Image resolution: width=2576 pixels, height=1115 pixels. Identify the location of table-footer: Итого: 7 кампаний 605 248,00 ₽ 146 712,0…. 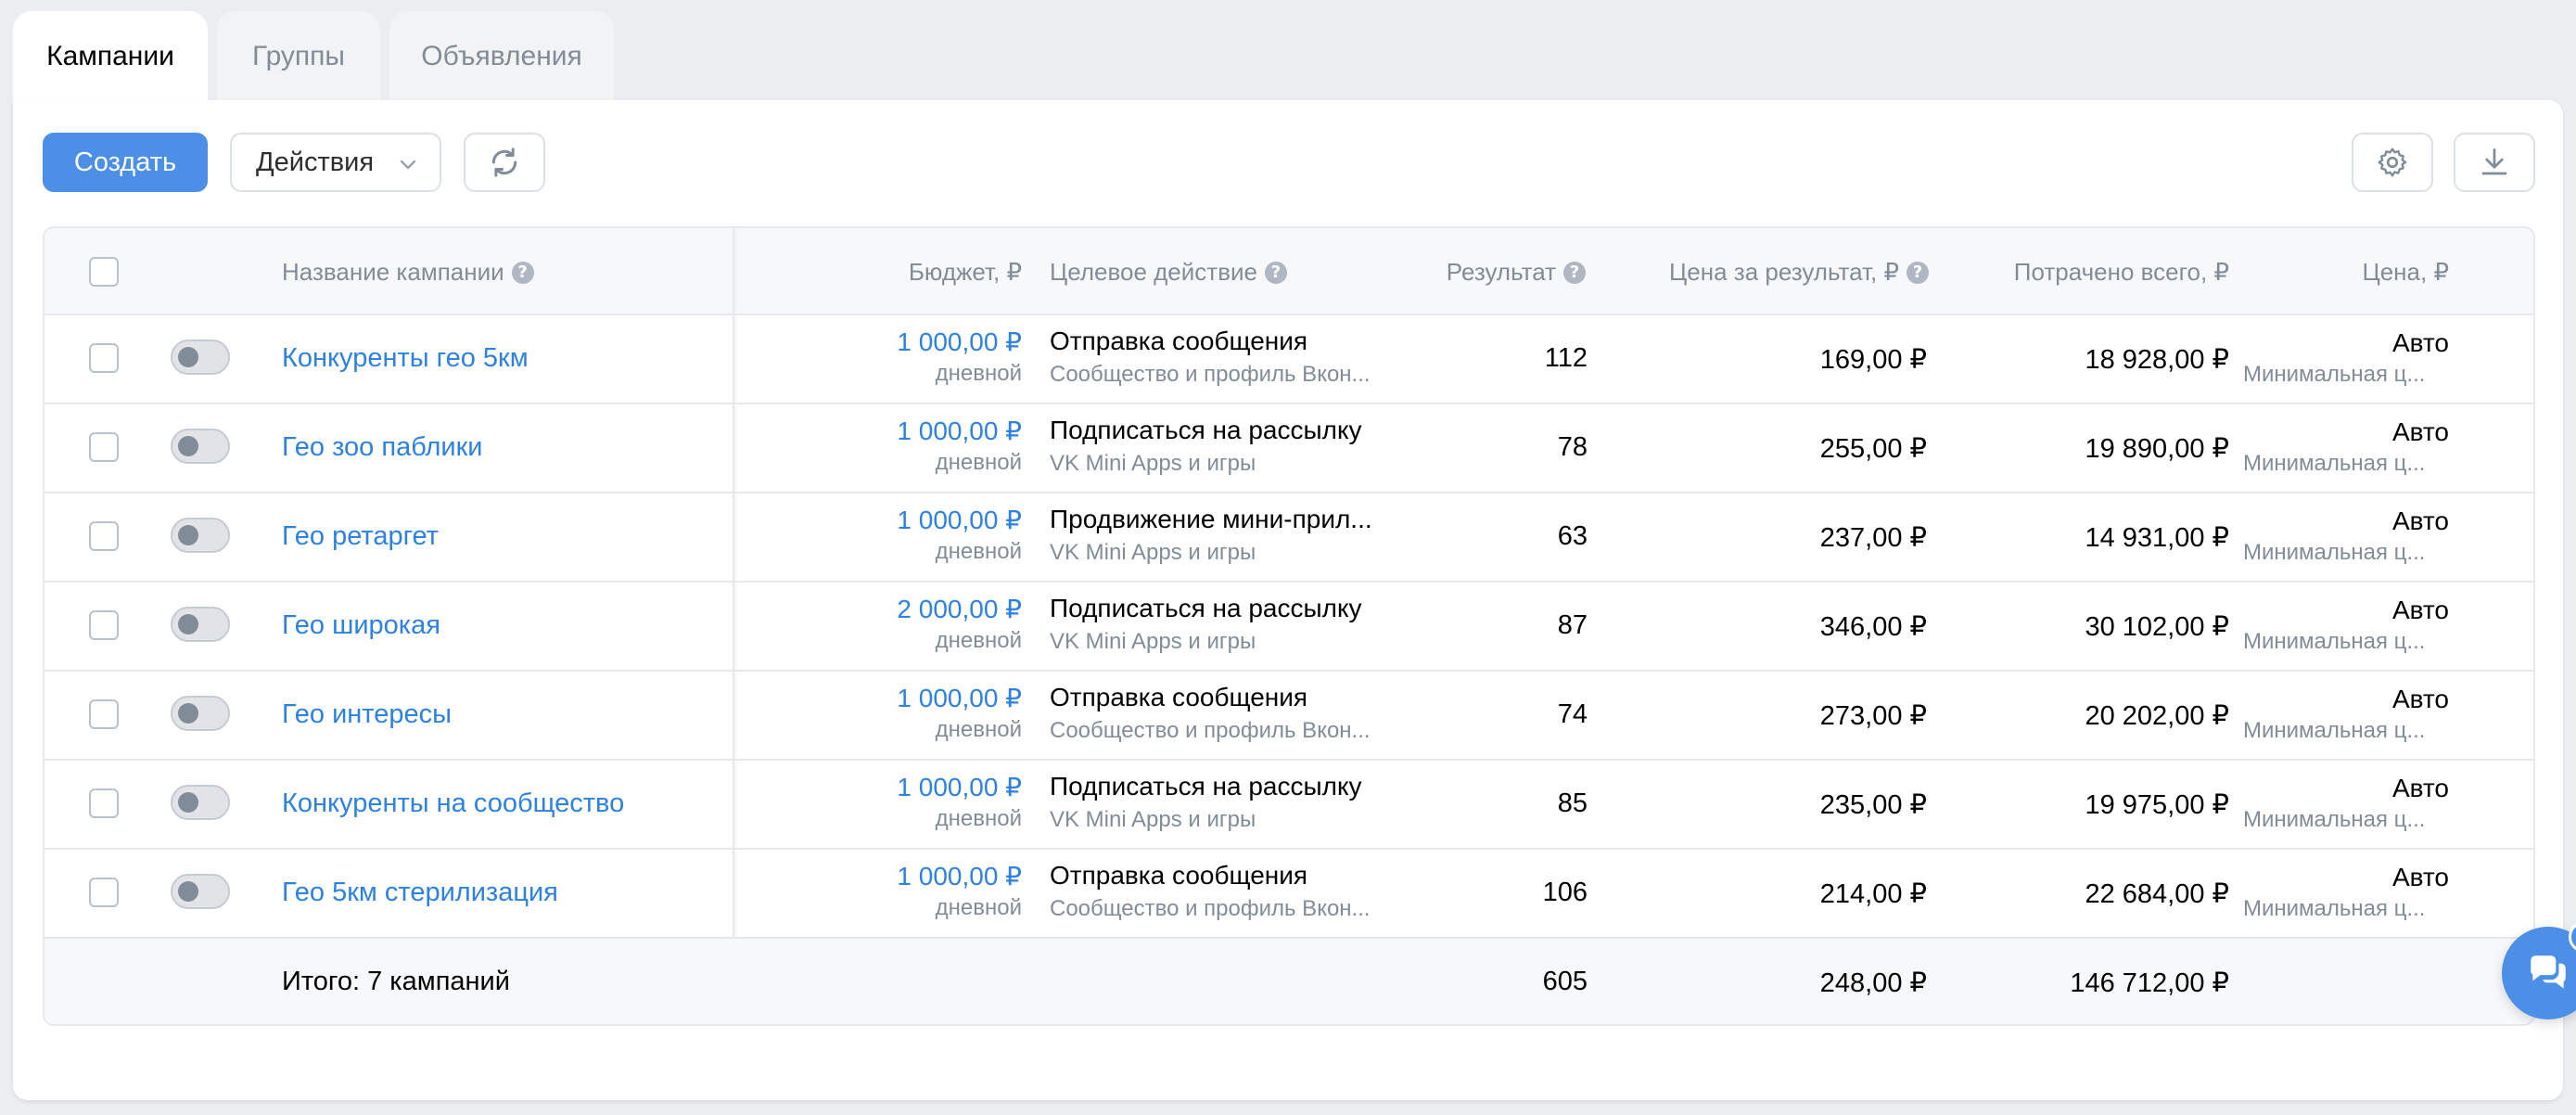
(1289, 981).